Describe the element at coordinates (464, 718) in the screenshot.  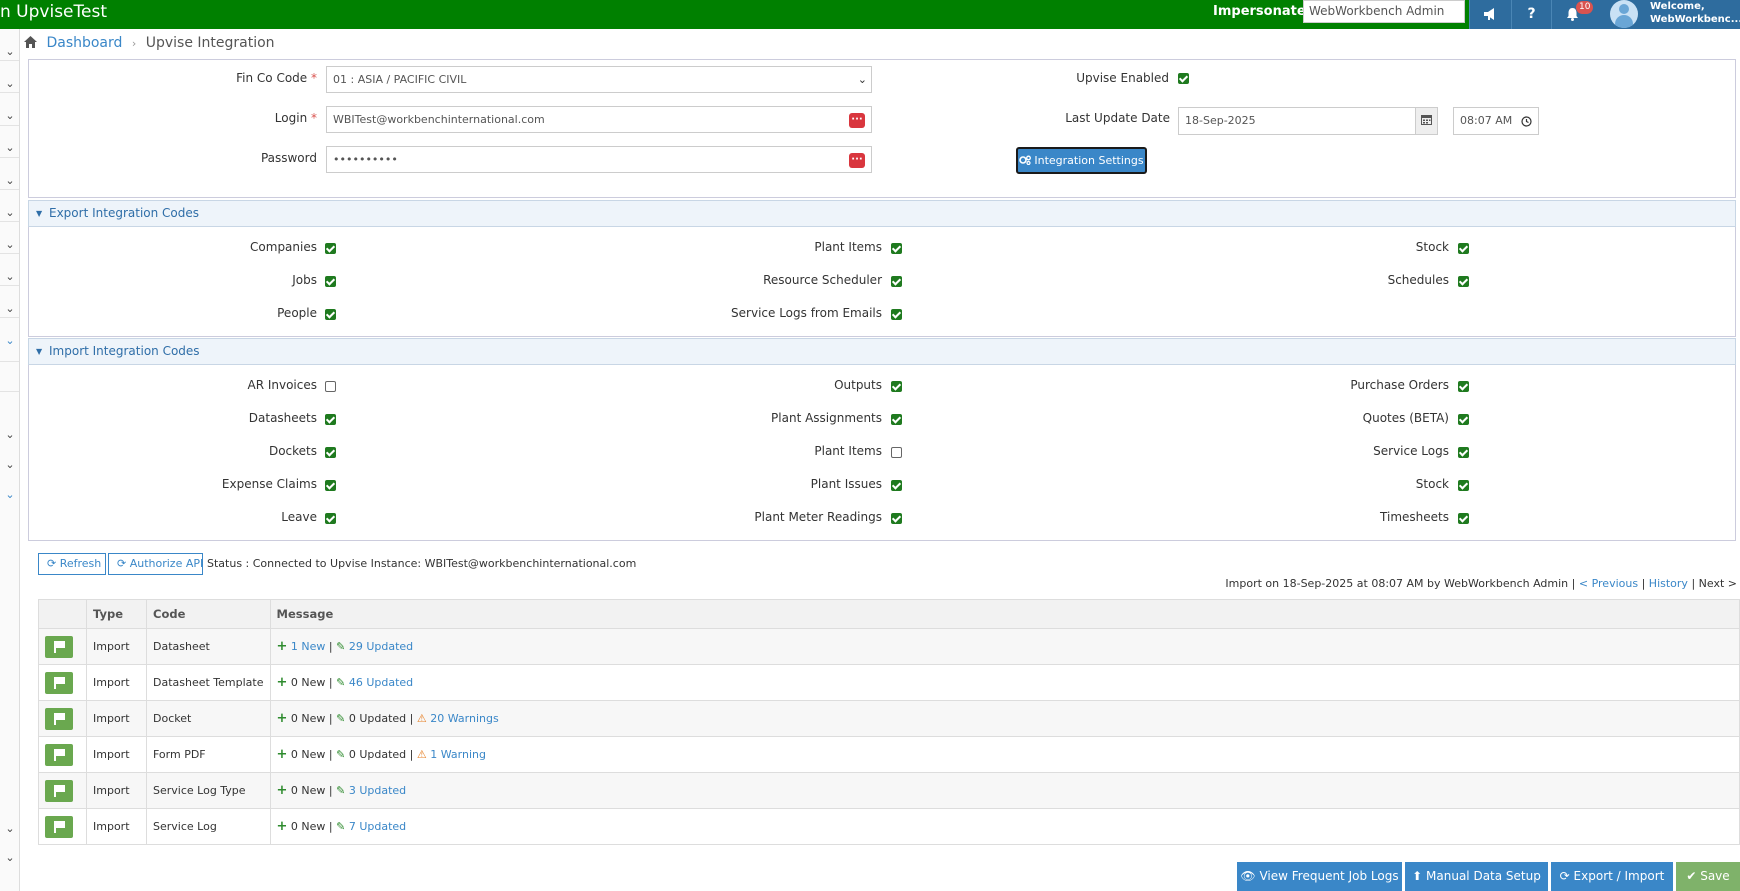
I see `warnings-link: 20 Warnings` at that location.